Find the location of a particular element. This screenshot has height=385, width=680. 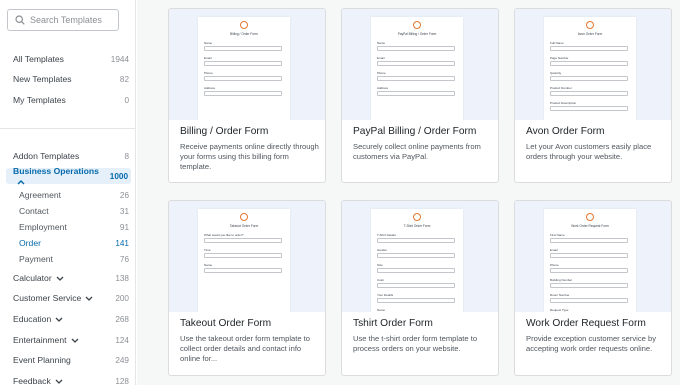

form-preview-field-label: Room Number is located at coordinates (560, 295).